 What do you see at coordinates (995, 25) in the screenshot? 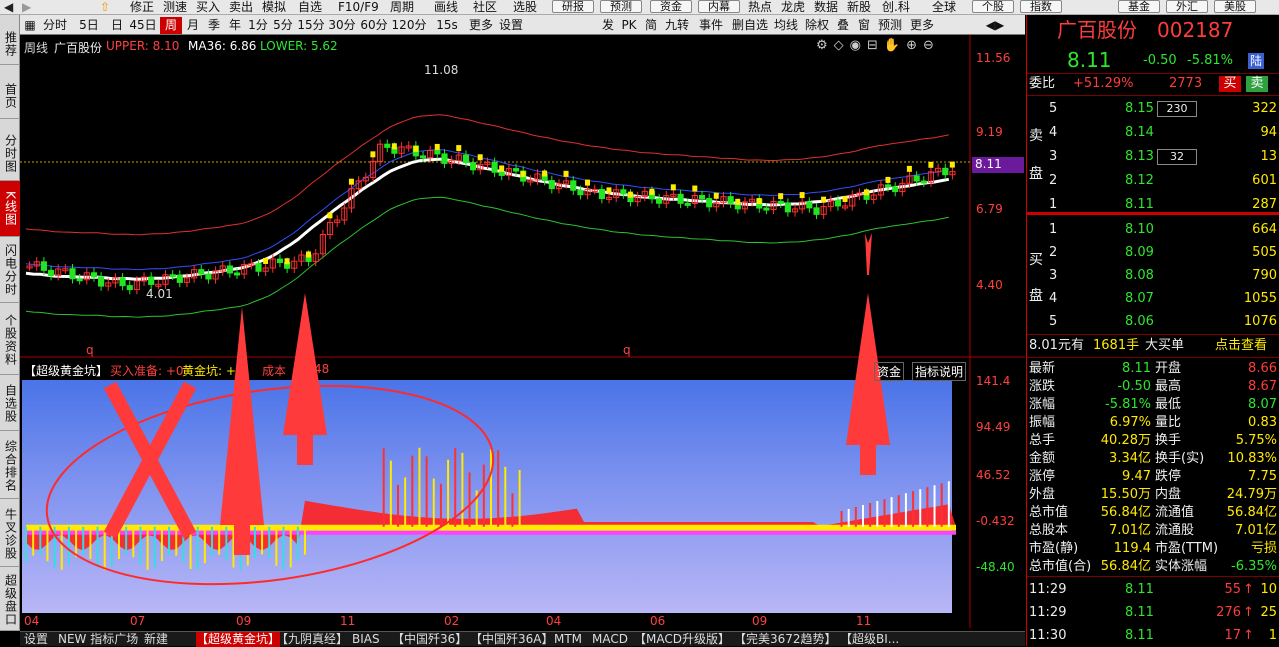
I see `scroll-arrows-icon: ◀▶` at bounding box center [995, 25].